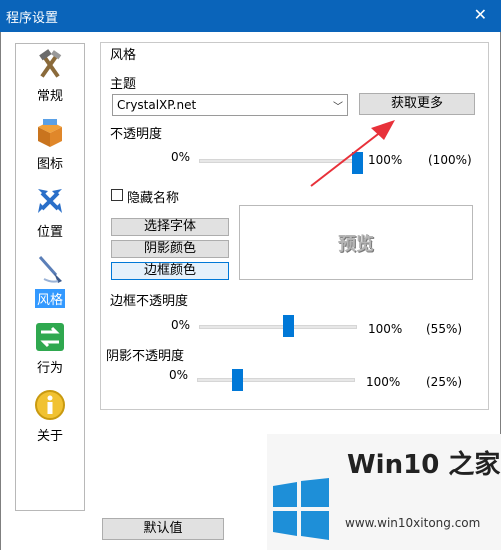 The width and height of the screenshot is (501, 550). What do you see at coordinates (424, 465) in the screenshot?
I see `watermark-title: Win10 之家` at bounding box center [424, 465].